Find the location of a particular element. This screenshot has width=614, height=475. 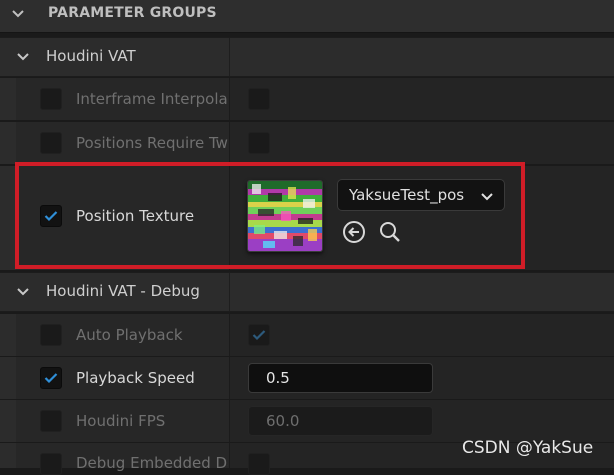

texture-asset-dropdown: YaksueTest_pos is located at coordinates (421, 195).